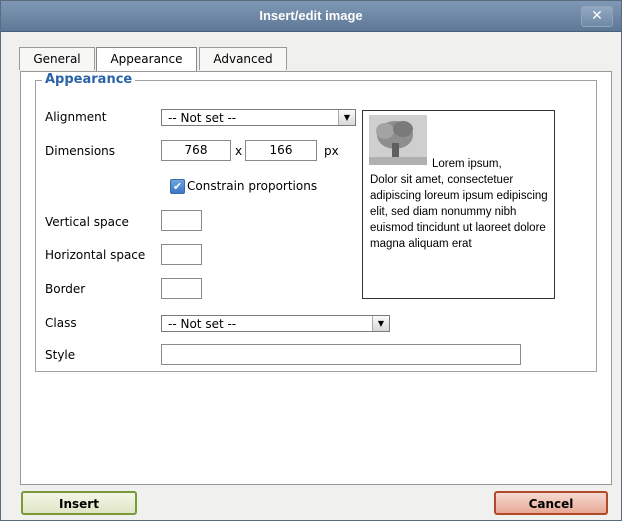 The image size is (622, 521). What do you see at coordinates (258, 117) in the screenshot?
I see `alignment-select: -- Not set -- ▼` at bounding box center [258, 117].